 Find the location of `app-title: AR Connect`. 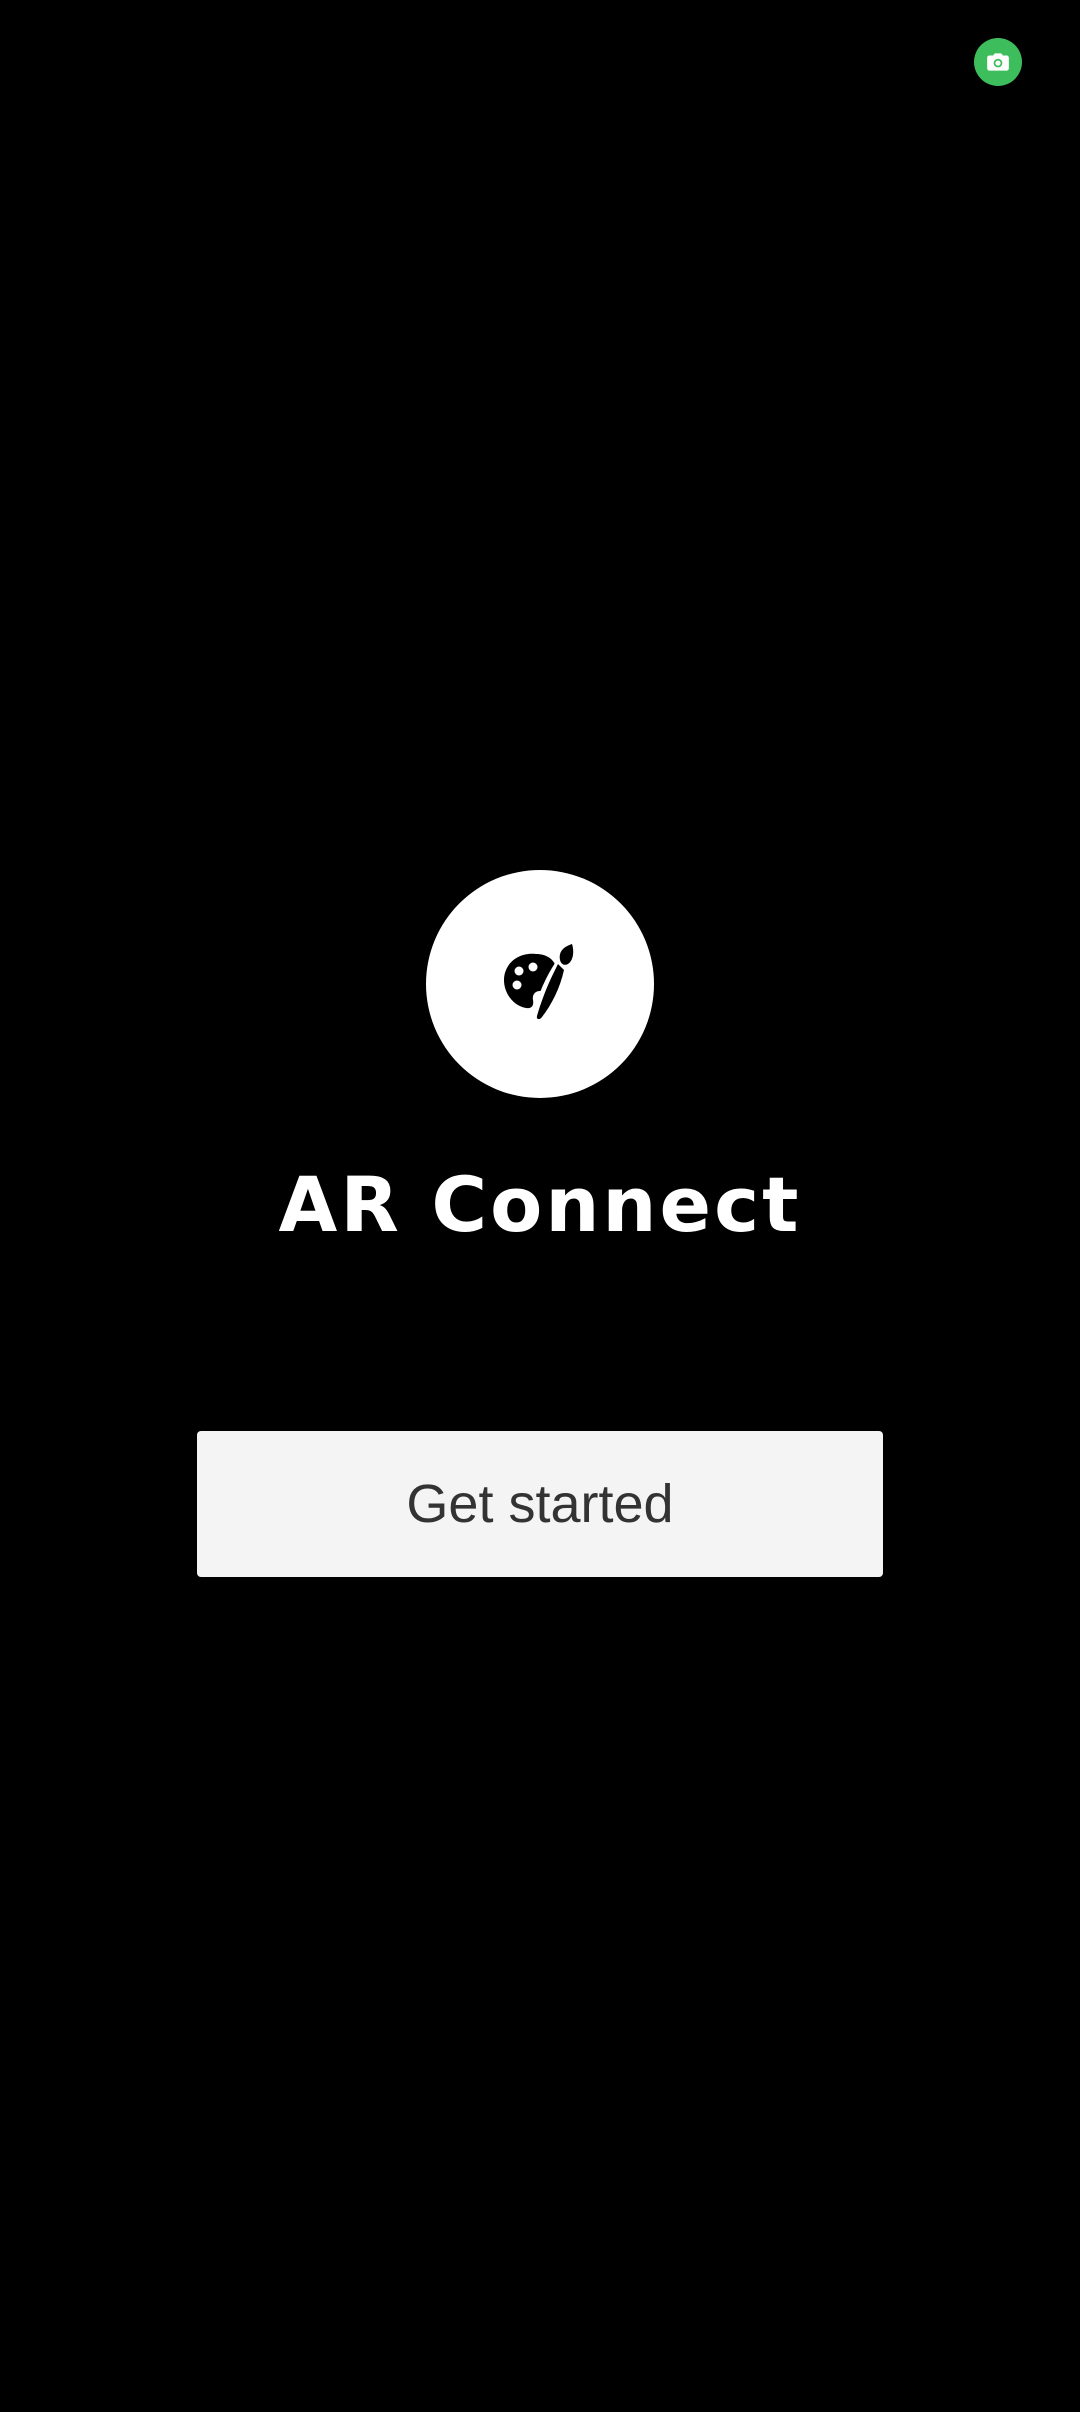

app-title: AR Connect is located at coordinates (540, 1204).